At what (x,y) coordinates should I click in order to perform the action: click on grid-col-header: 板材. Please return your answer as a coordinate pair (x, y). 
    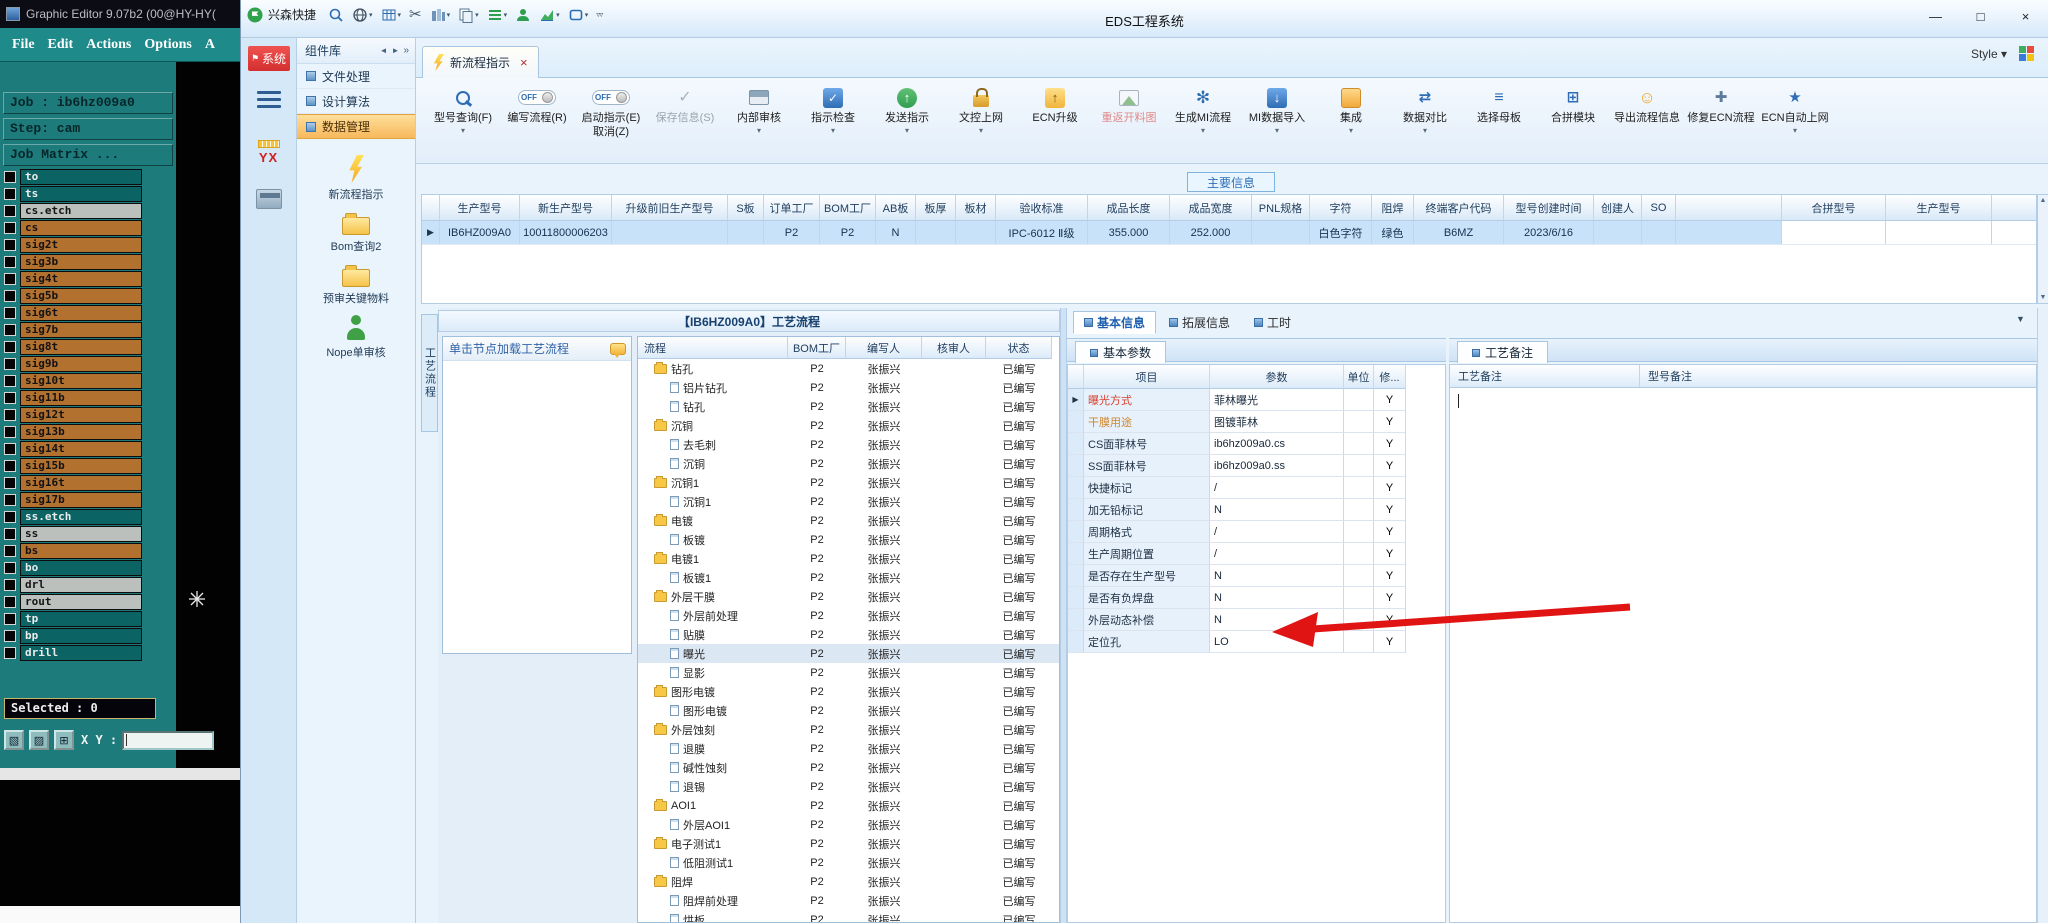
    Looking at the image, I should click on (976, 207).